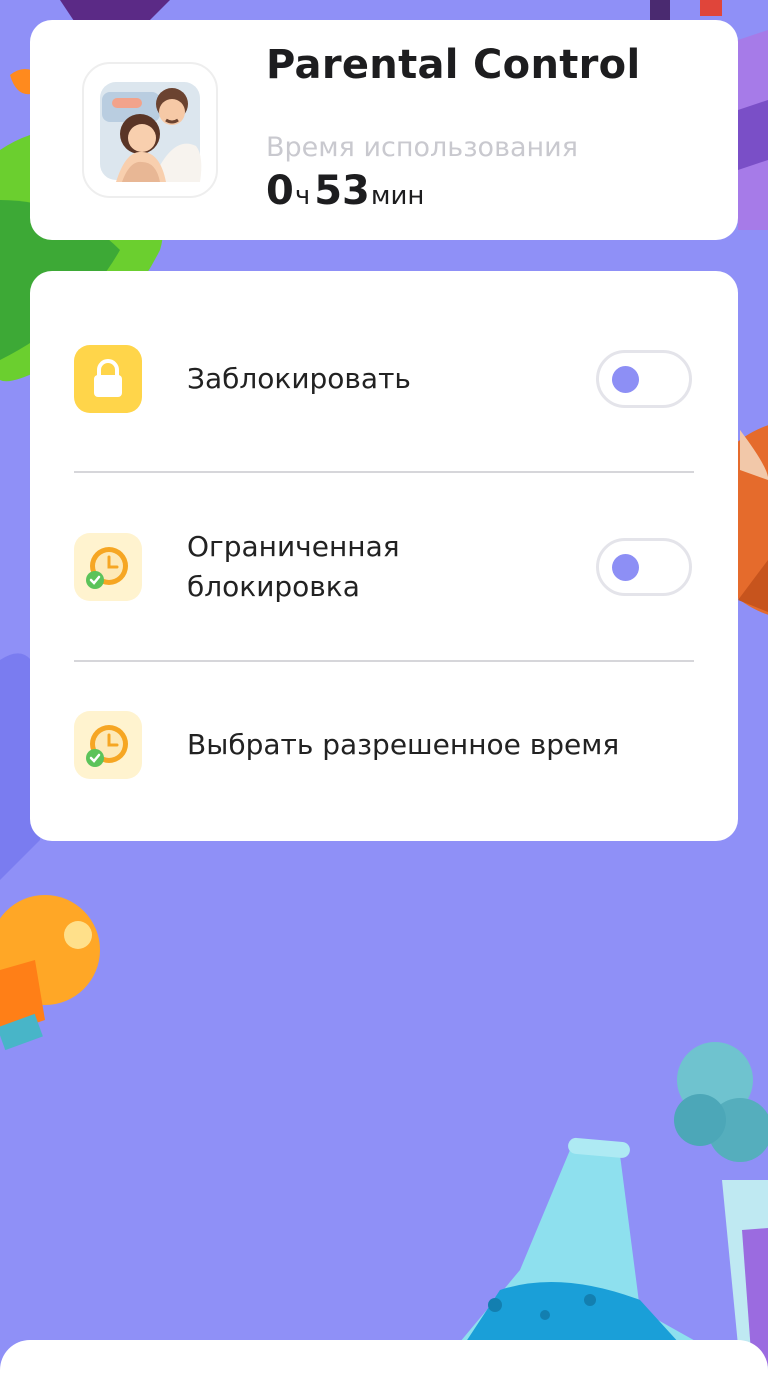 This screenshot has width=768, height=1400. I want to click on limited-lock-toggle, so click(644, 567).